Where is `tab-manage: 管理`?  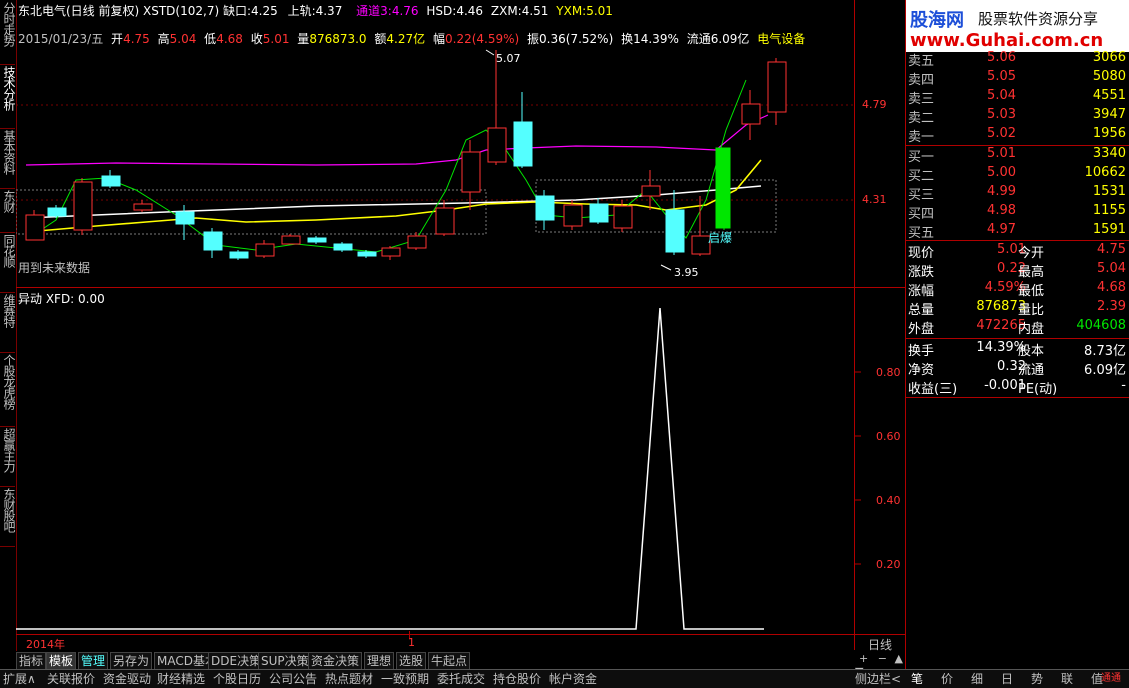 tab-manage: 管理 is located at coordinates (93, 661).